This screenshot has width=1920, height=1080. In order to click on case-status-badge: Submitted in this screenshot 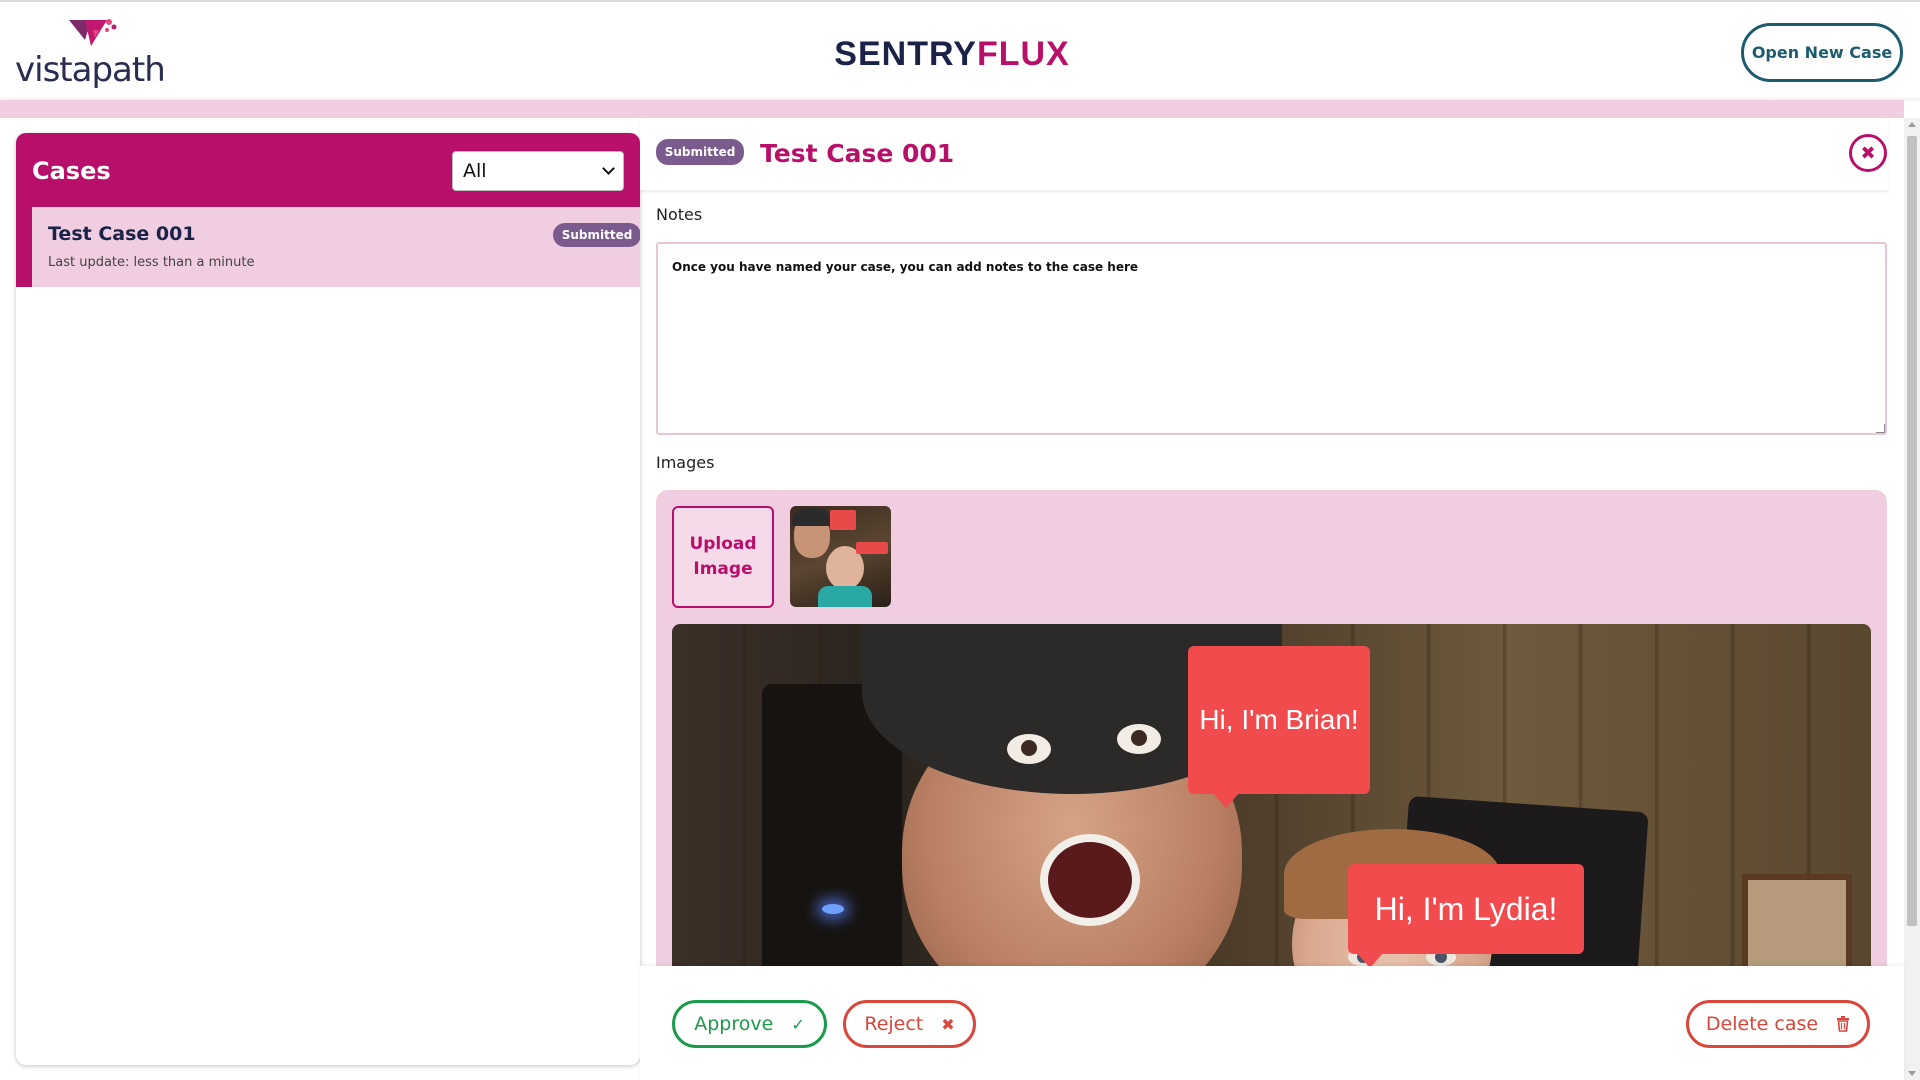, I will do `click(700, 152)`.